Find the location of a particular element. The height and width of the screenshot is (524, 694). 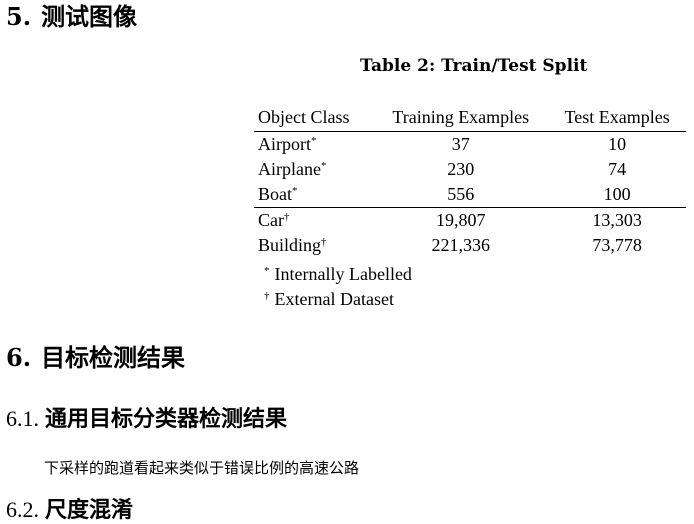

table-row: Airport* 37 10 is located at coordinates (470, 145).